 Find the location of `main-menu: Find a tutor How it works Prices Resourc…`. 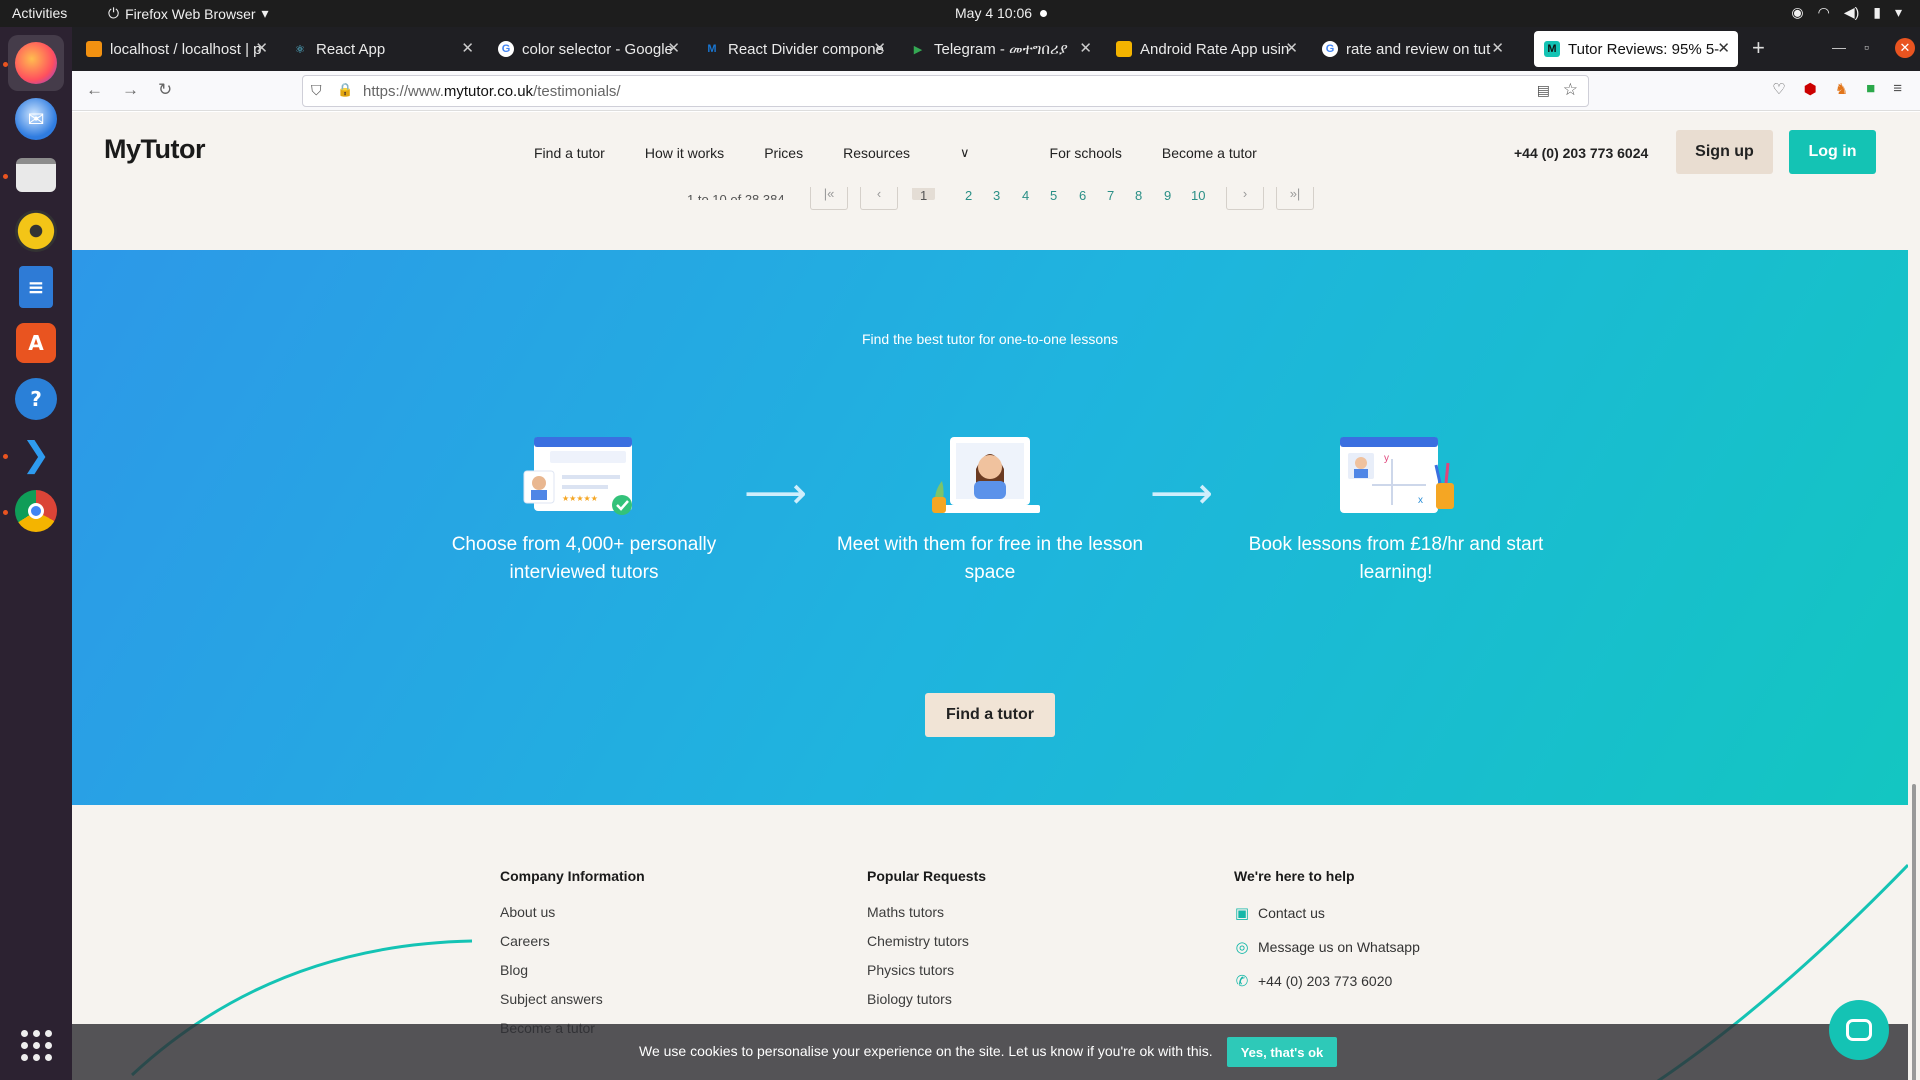

main-menu: Find a tutor How it works Prices Resourc… is located at coordinates (915, 153).